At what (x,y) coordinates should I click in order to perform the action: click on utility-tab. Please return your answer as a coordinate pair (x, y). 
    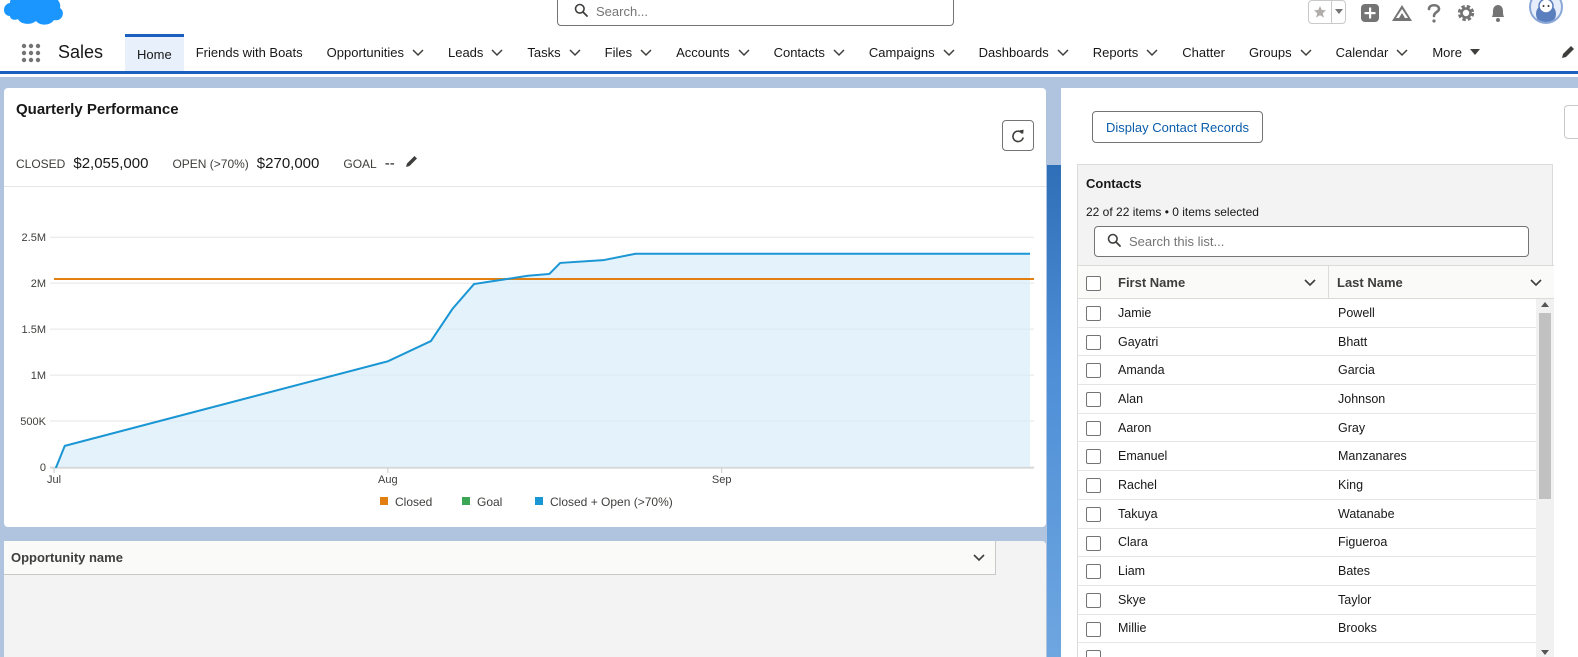
    Looking at the image, I should click on (1571, 122).